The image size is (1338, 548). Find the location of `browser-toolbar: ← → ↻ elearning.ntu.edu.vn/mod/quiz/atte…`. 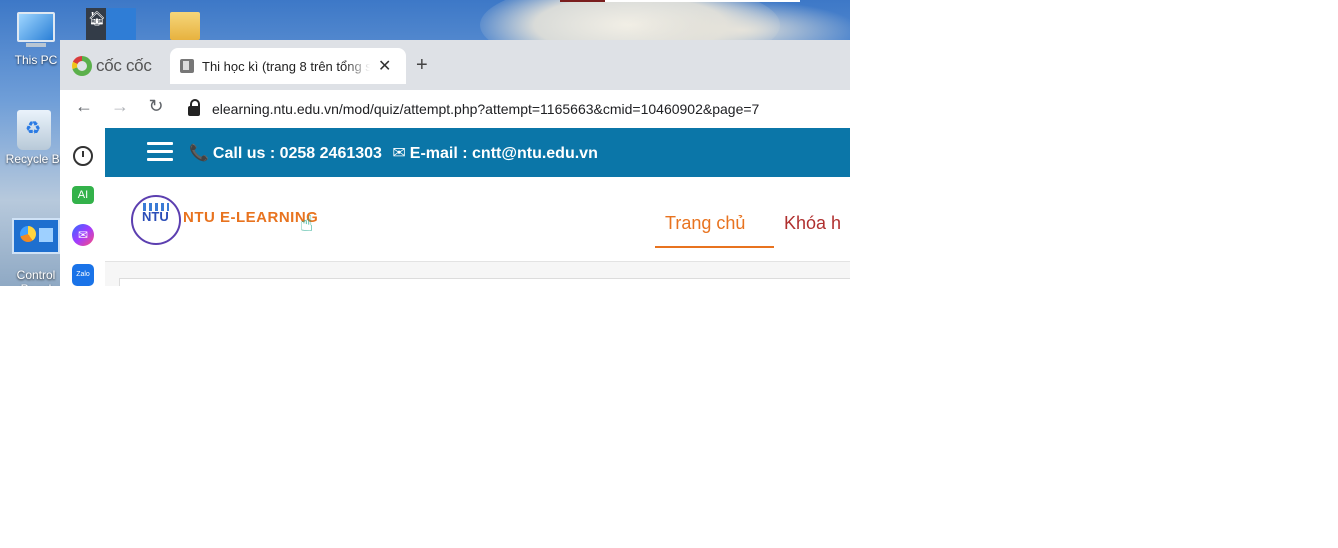

browser-toolbar: ← → ↻ elearning.ntu.edu.vn/mod/quiz/atte… is located at coordinates (455, 109).